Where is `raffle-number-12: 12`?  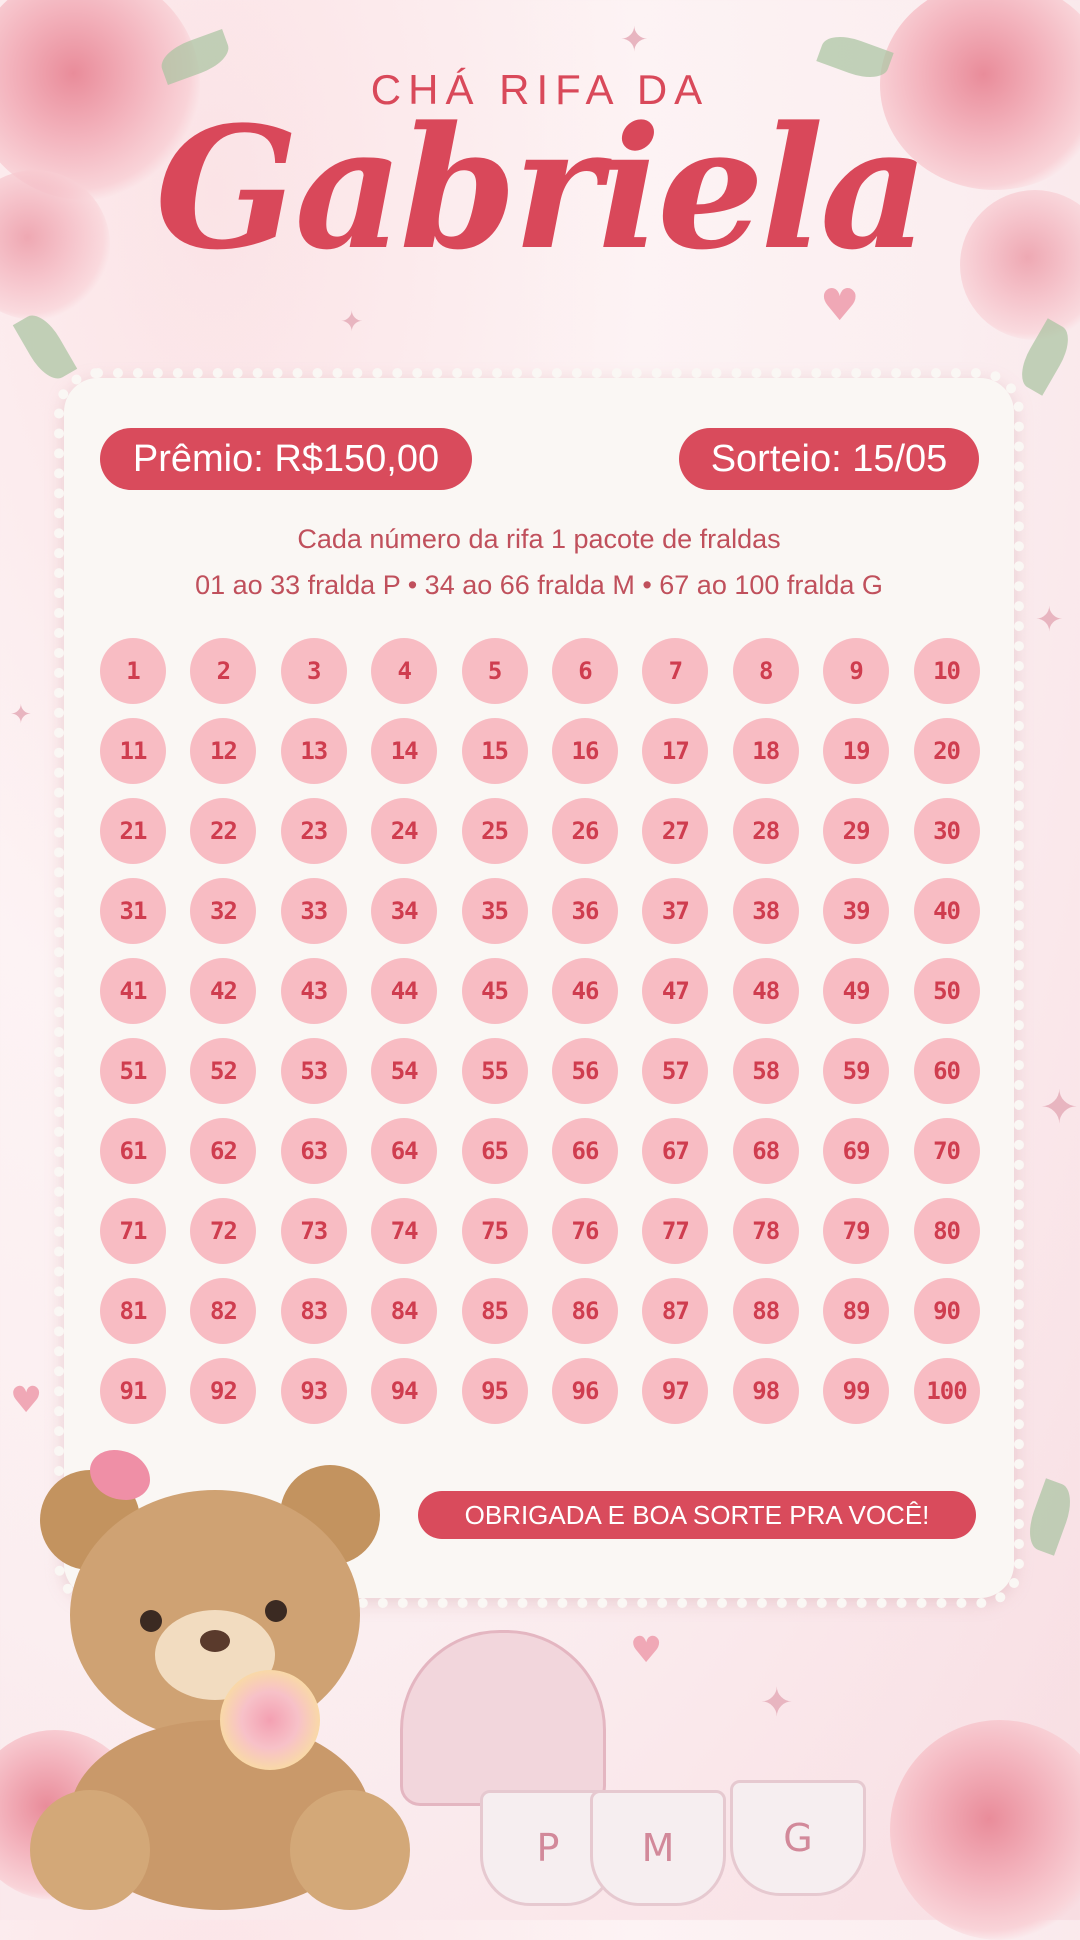
raffle-number-12: 12 is located at coordinates (223, 751).